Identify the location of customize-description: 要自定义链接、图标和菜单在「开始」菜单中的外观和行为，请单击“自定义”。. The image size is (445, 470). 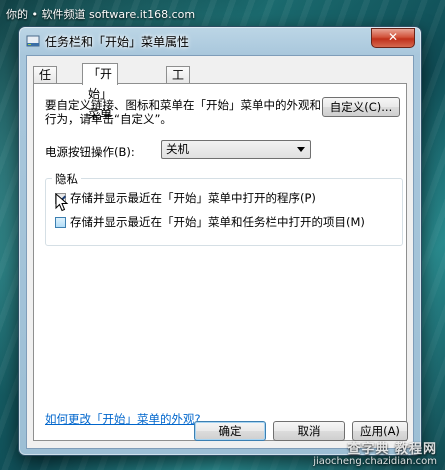
(183, 112).